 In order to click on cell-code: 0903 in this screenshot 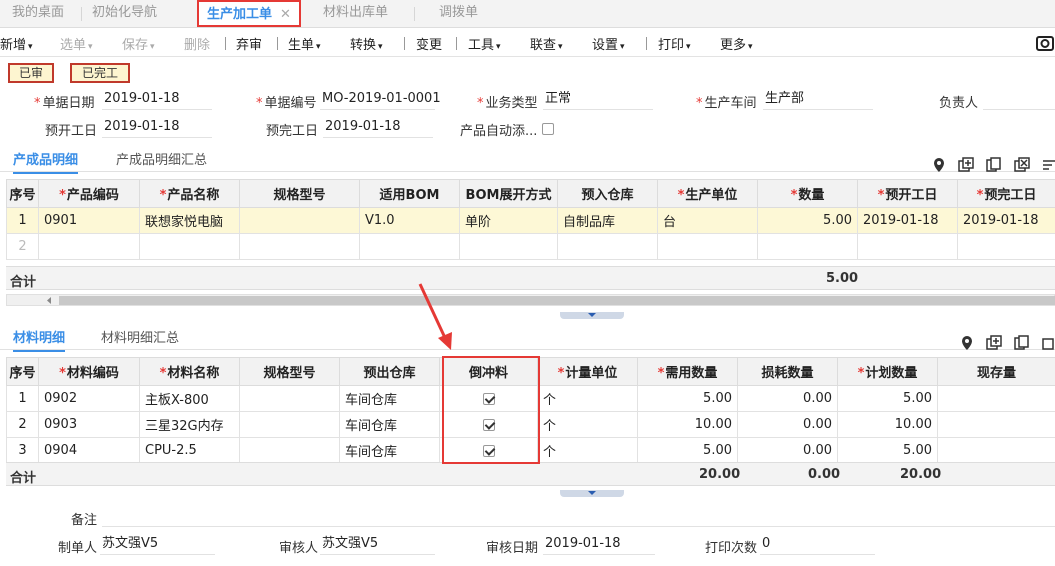, I will do `click(89, 424)`.